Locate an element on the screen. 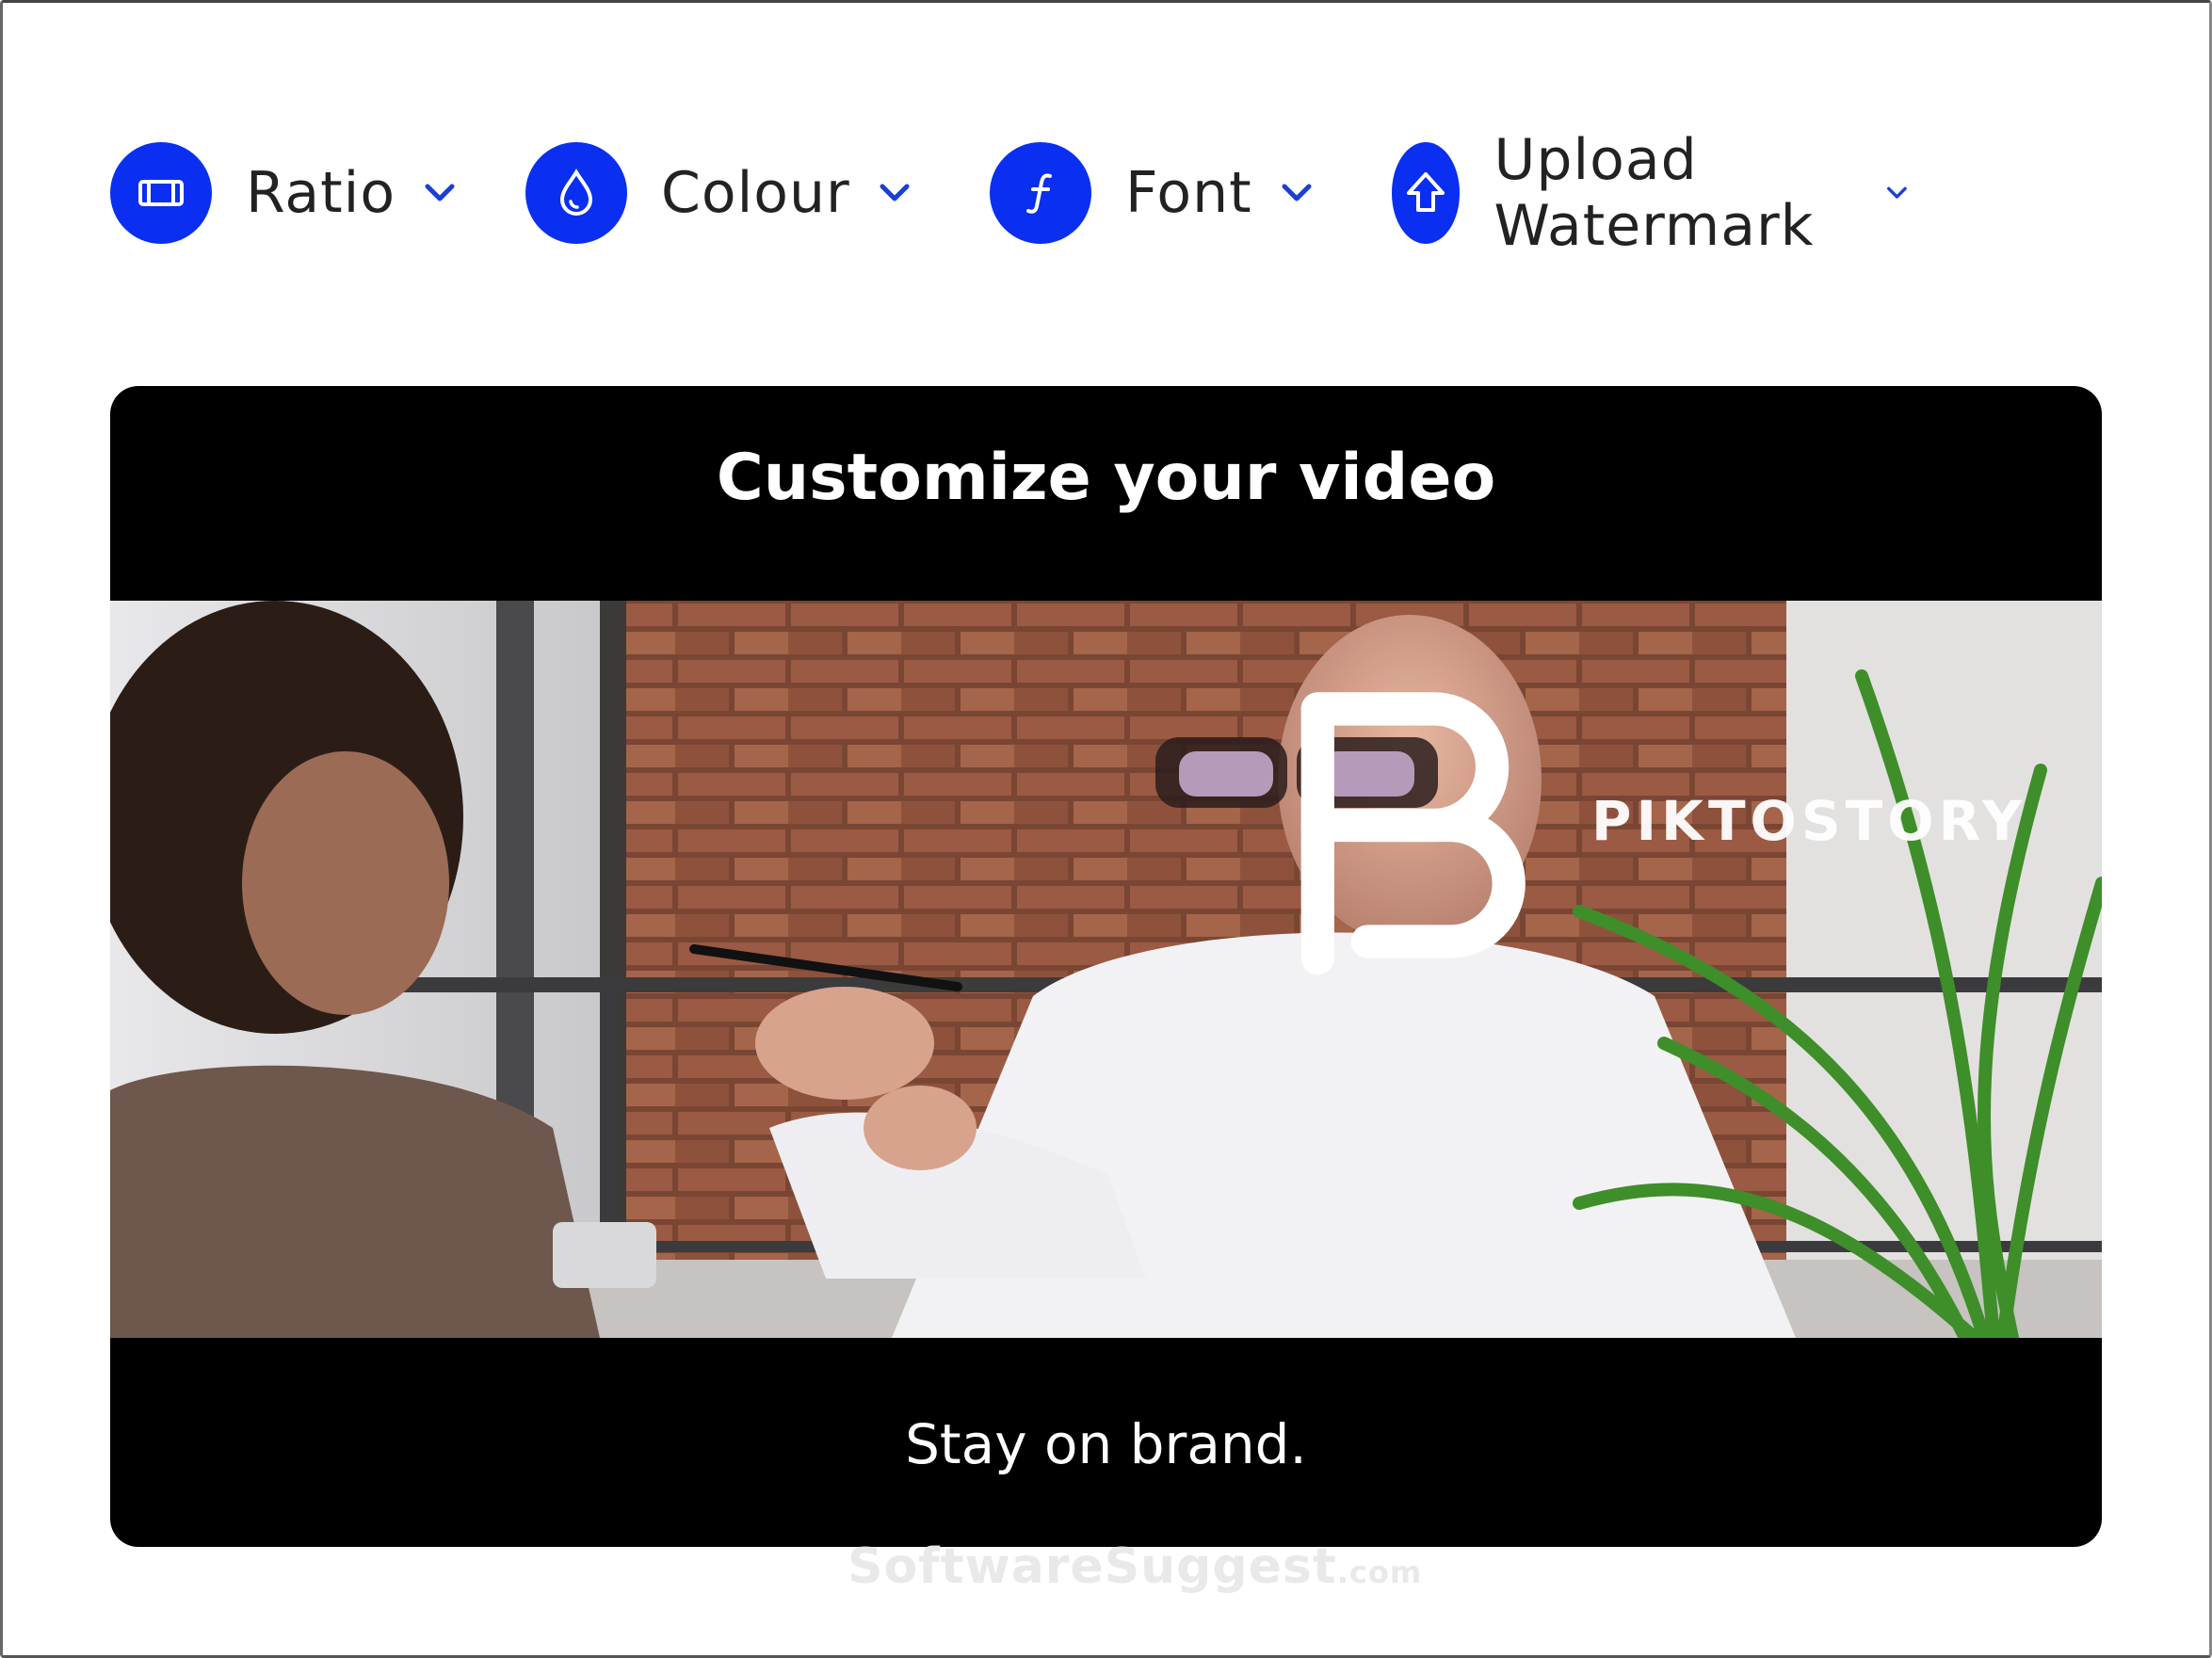 Image resolution: width=2212 pixels, height=1658 pixels. site-watermark-name: SoftwareSuggest is located at coordinates (1092, 1566).